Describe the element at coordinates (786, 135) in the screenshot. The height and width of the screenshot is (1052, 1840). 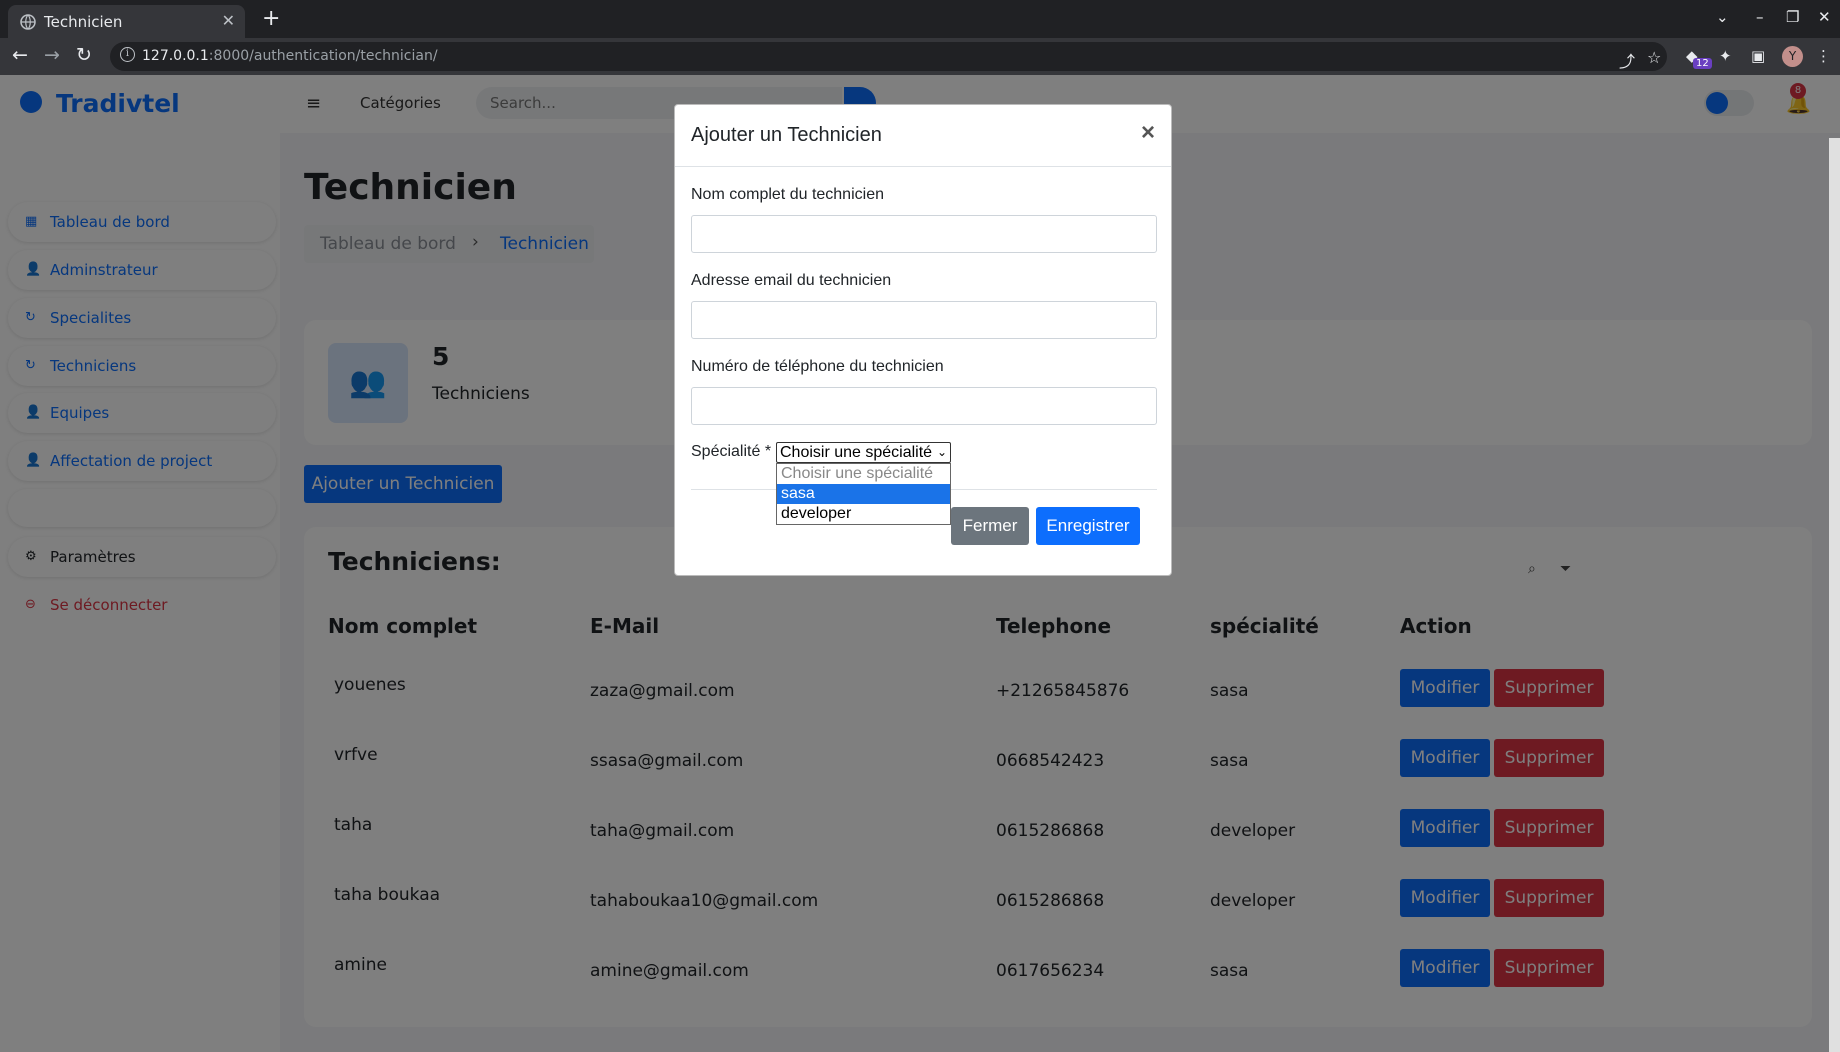
I see `modal-title: Ajouter un Technicien` at that location.